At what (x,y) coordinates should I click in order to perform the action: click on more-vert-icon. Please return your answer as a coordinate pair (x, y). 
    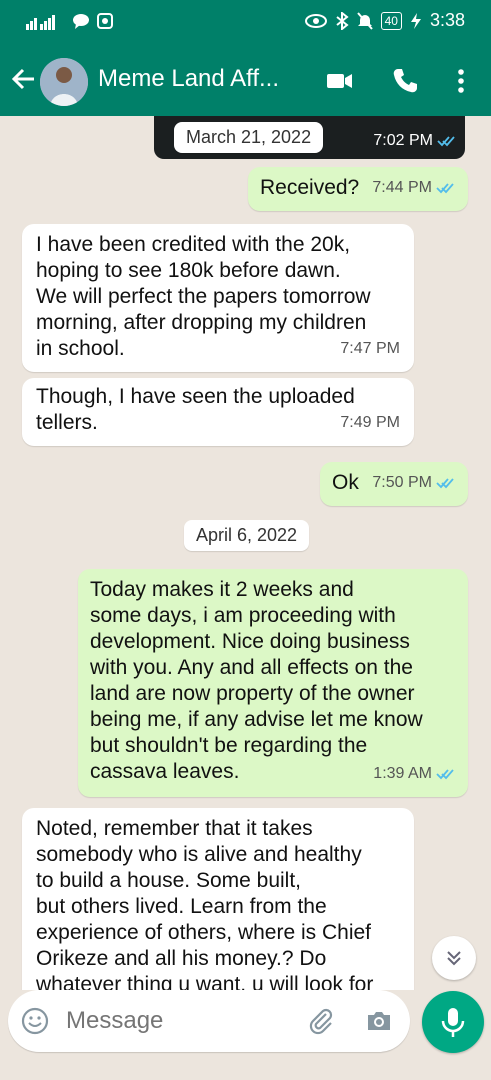
    Looking at the image, I should click on (461, 81).